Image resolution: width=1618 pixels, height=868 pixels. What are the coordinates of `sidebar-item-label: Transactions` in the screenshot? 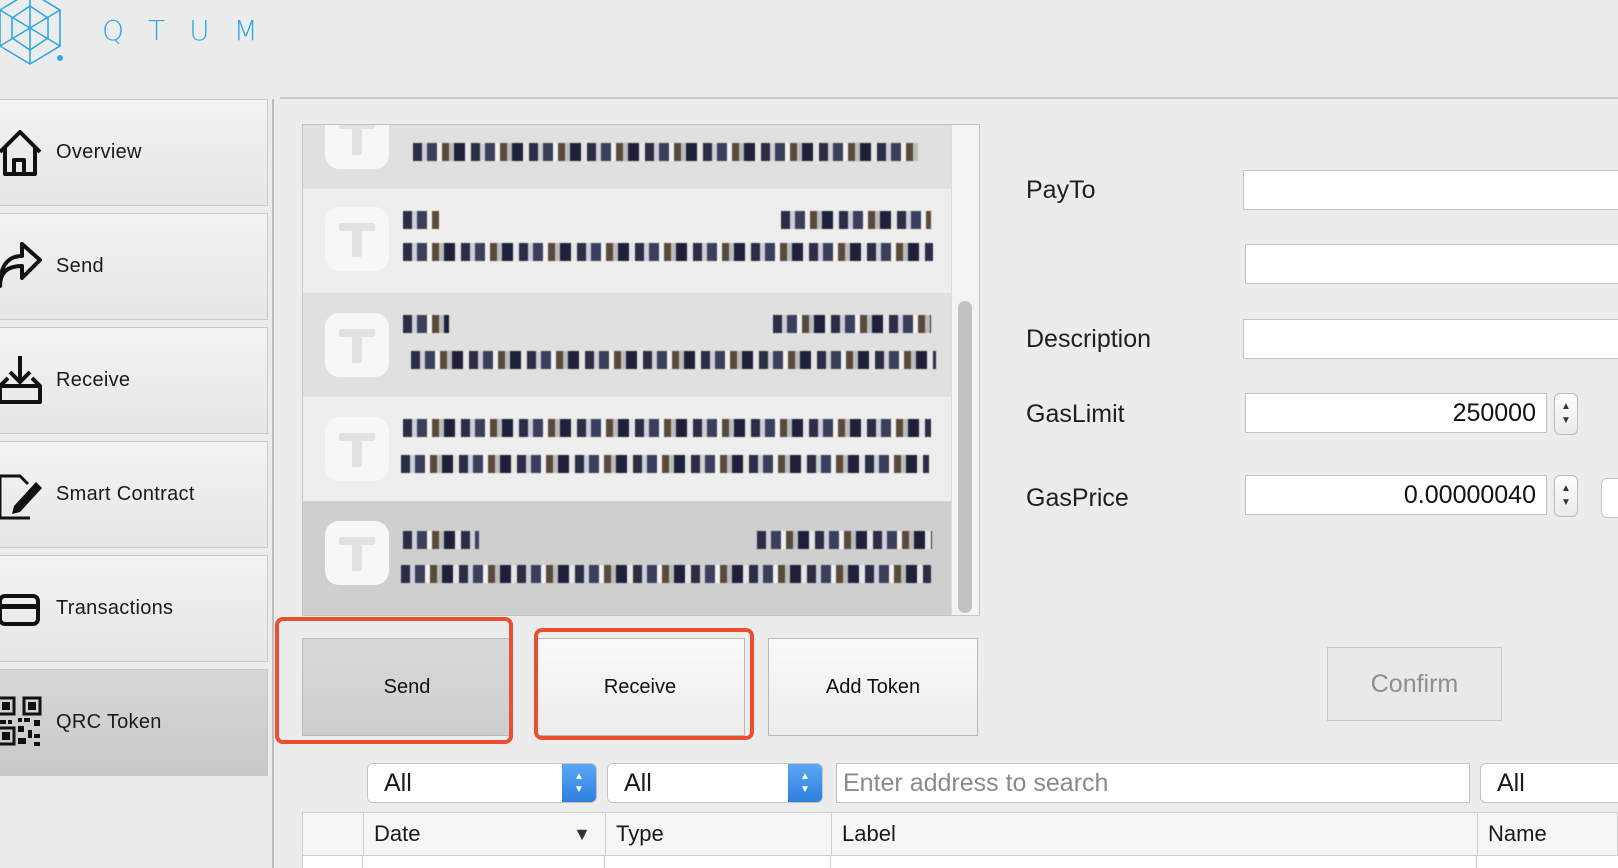 It's located at (115, 608).